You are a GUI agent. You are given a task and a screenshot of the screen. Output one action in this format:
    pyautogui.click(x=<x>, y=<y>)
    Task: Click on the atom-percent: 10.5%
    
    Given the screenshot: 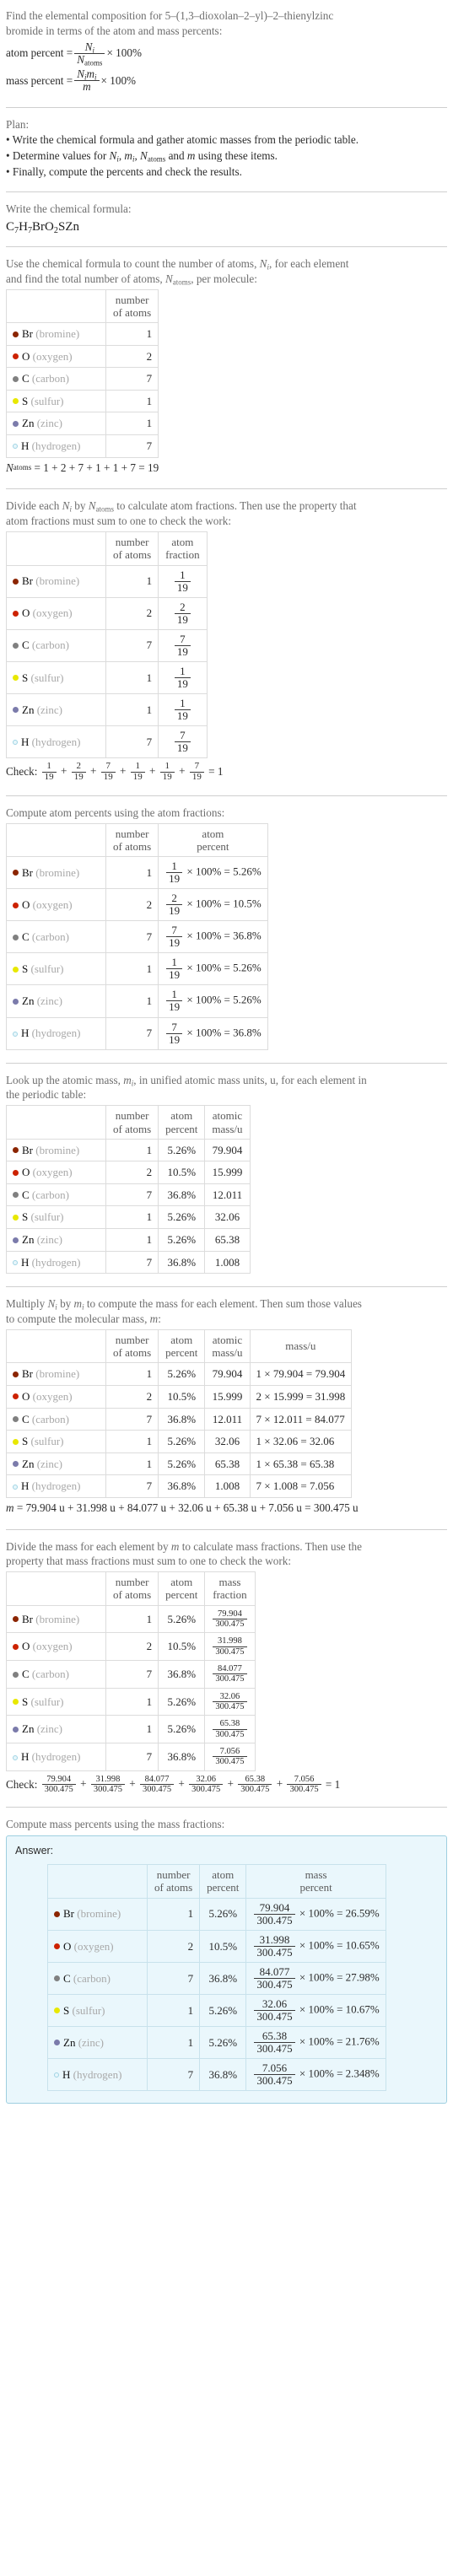 What is the action you would take?
    pyautogui.click(x=182, y=1396)
    